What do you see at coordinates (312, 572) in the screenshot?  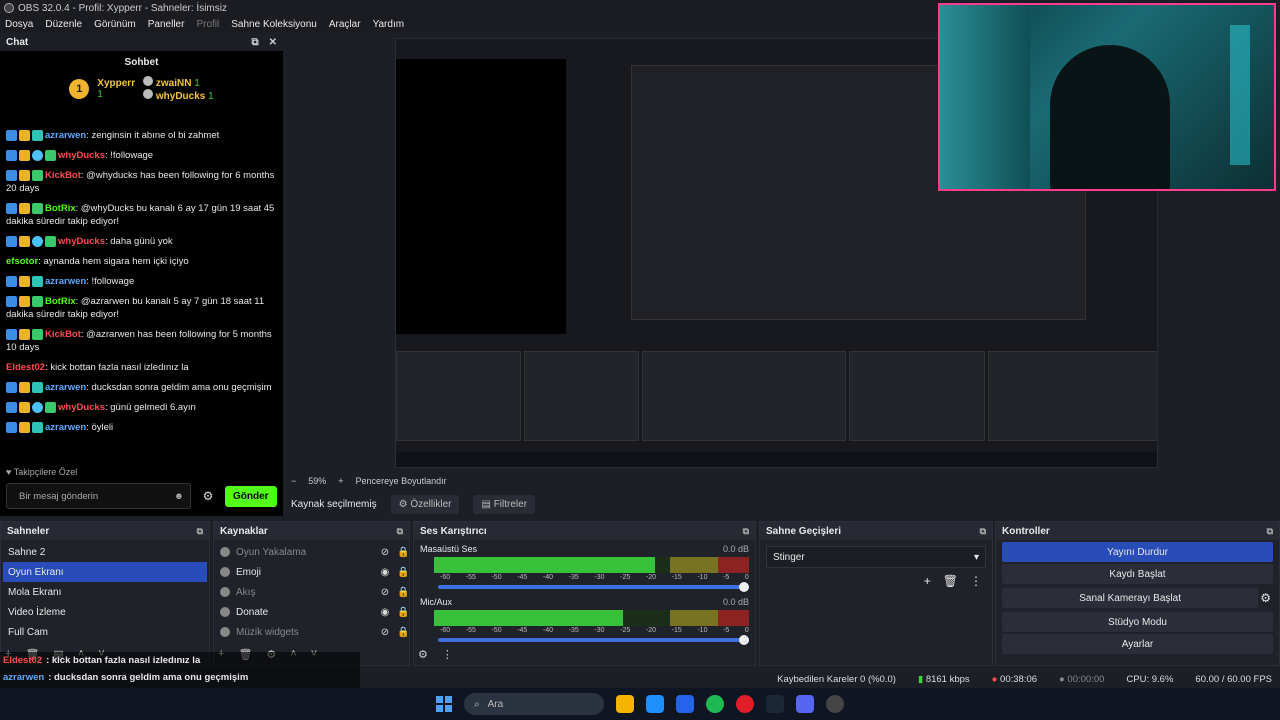 I see `source-item: Emoji ◉ 🔒` at bounding box center [312, 572].